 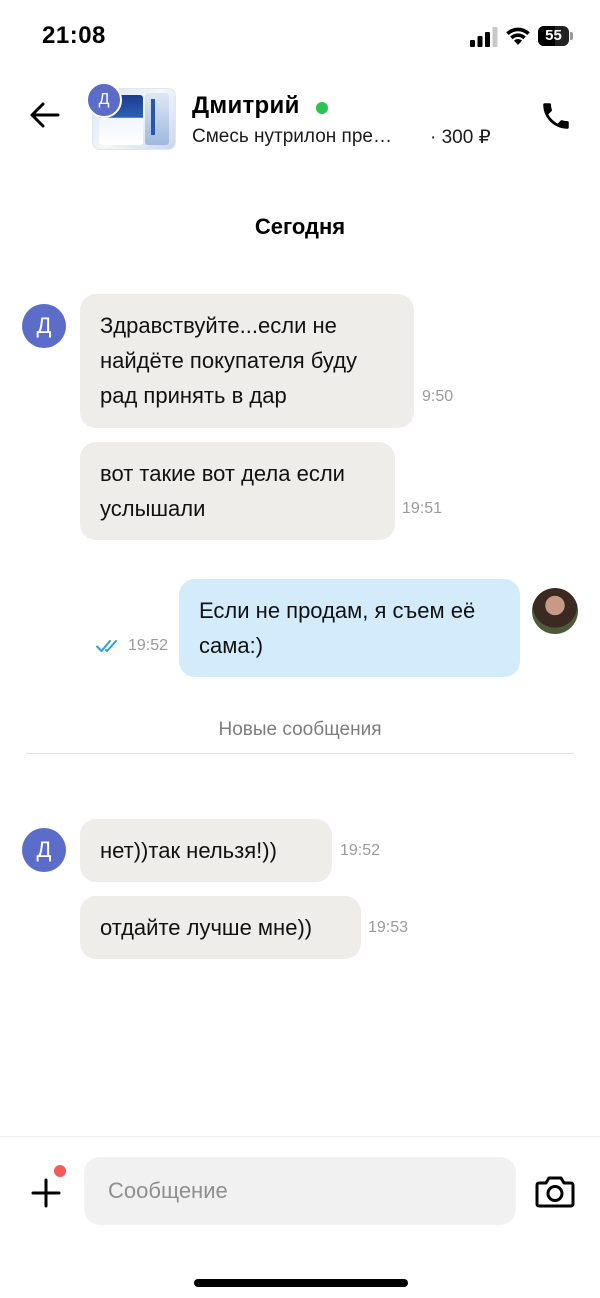 I want to click on message-bubble-incoming: вот такие вот дела если услышали, so click(x=237, y=491).